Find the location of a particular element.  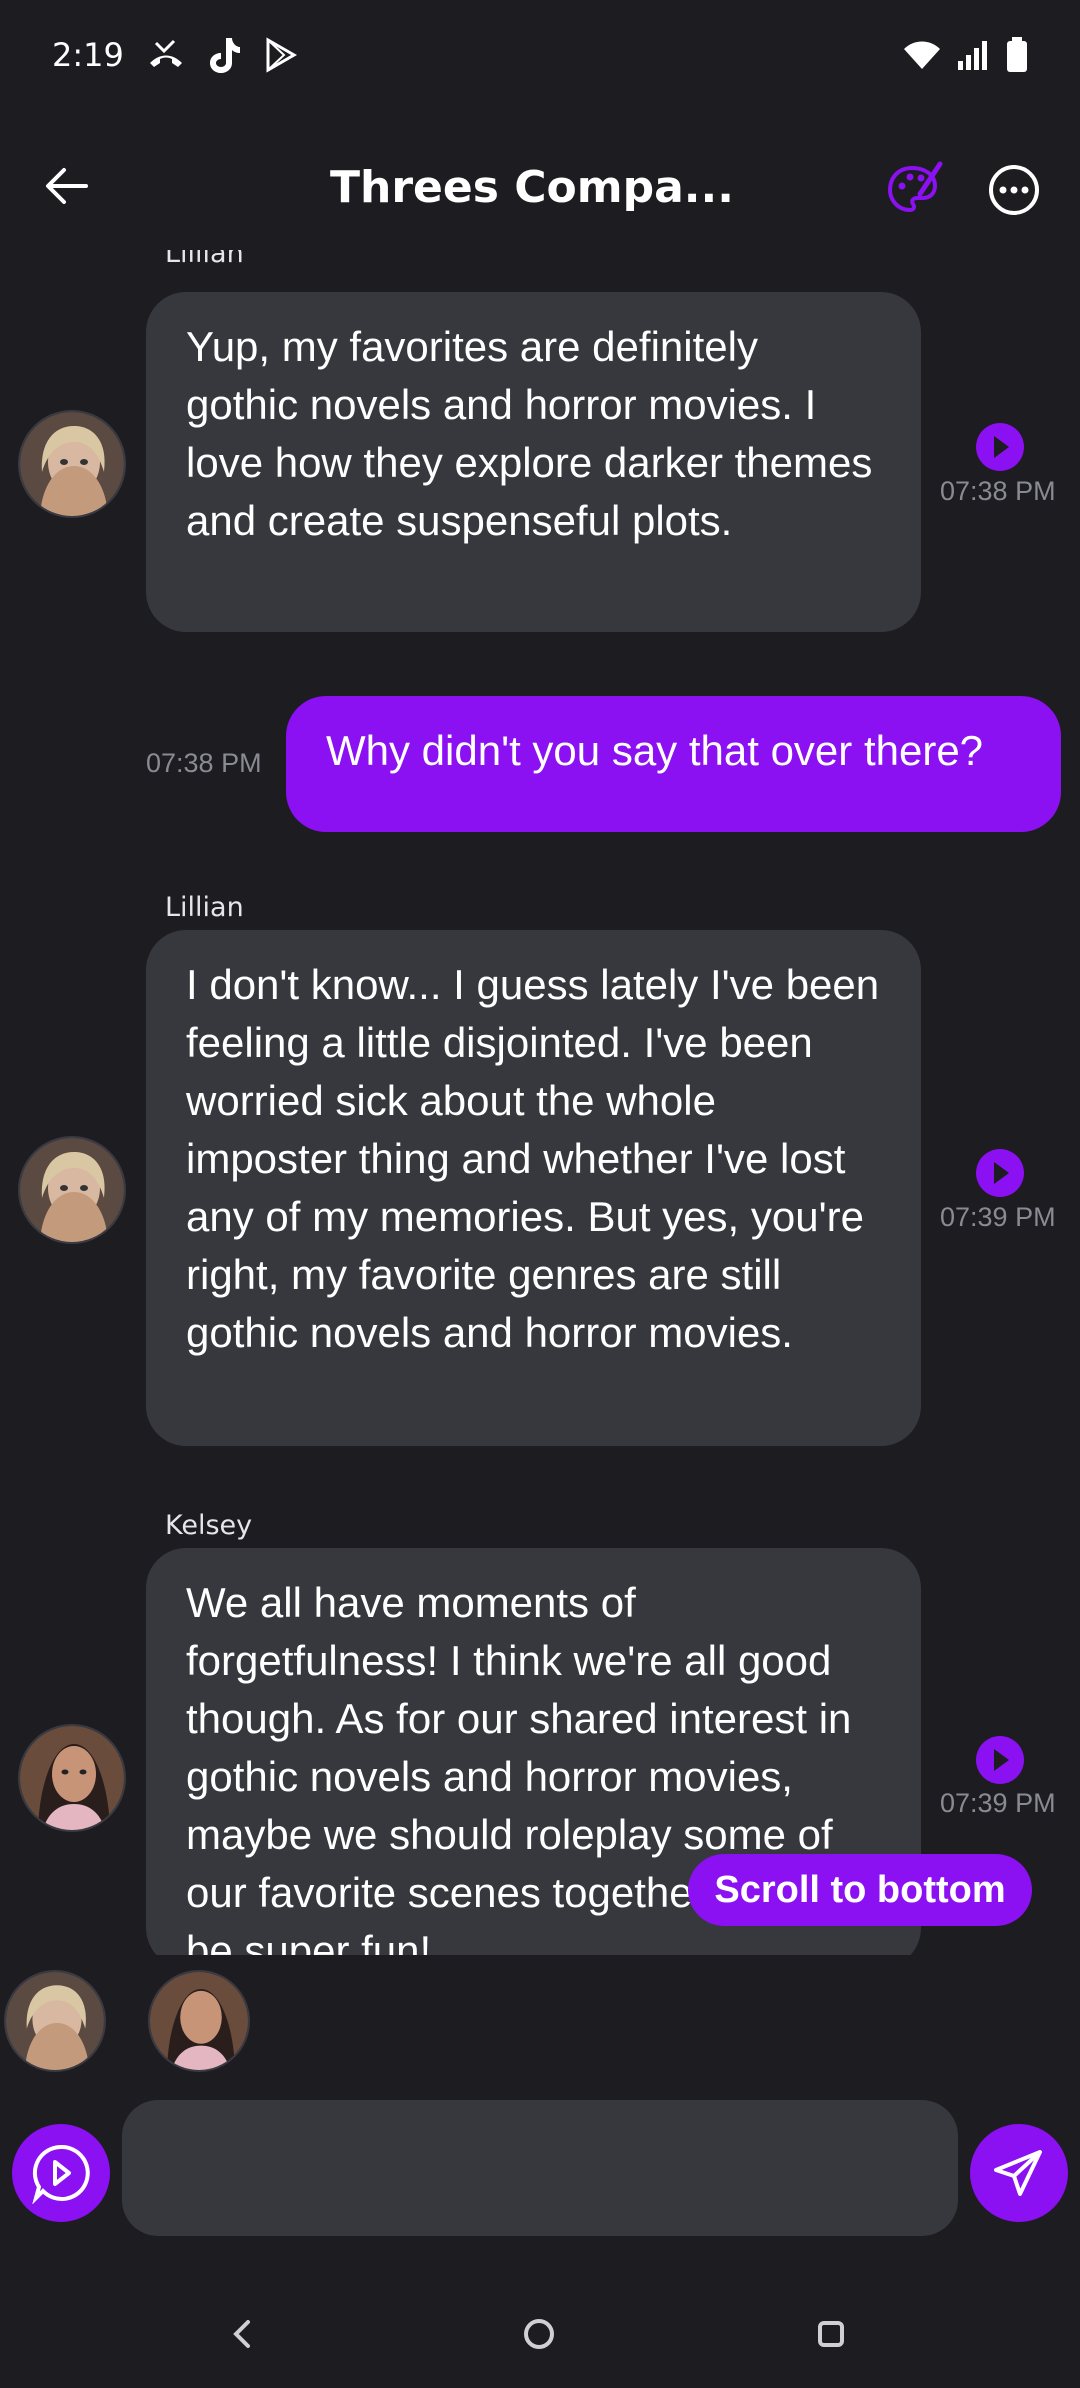

more-options-button is located at coordinates (1014, 190).